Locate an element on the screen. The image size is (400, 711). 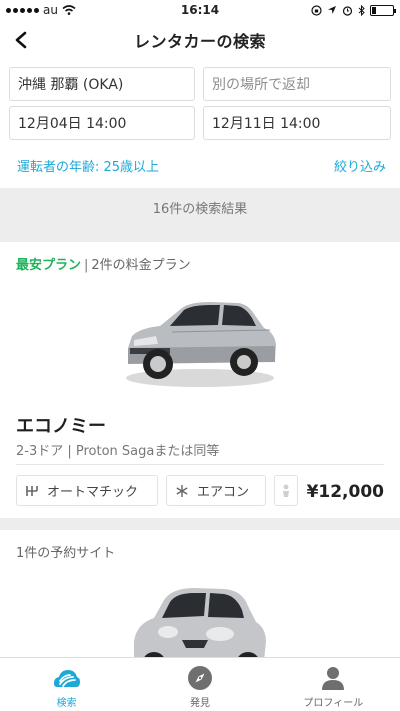
plan-count: 2件の料金プラン is located at coordinates (141, 265).